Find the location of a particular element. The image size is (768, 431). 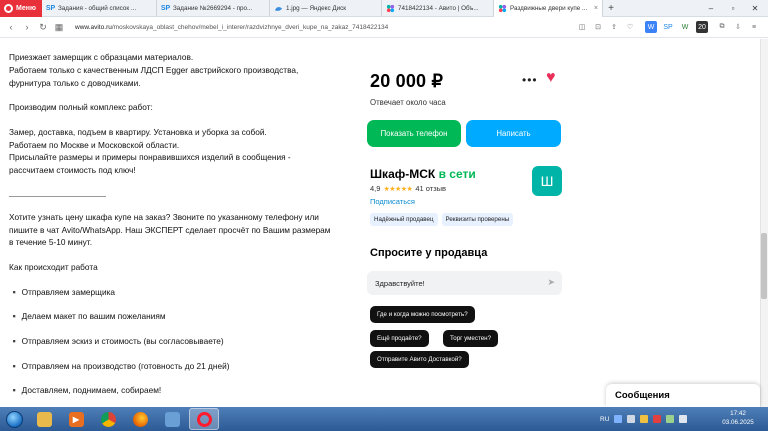

chrome-icon is located at coordinates (108, 419).